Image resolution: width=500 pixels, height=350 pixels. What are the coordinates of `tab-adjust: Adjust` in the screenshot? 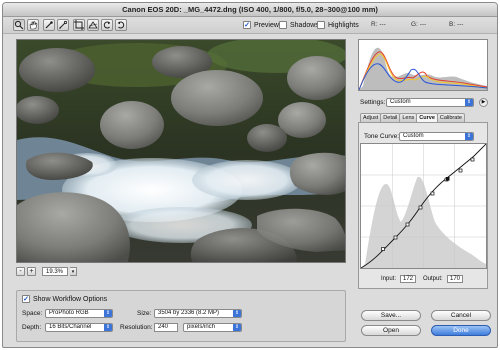 It's located at (371, 117).